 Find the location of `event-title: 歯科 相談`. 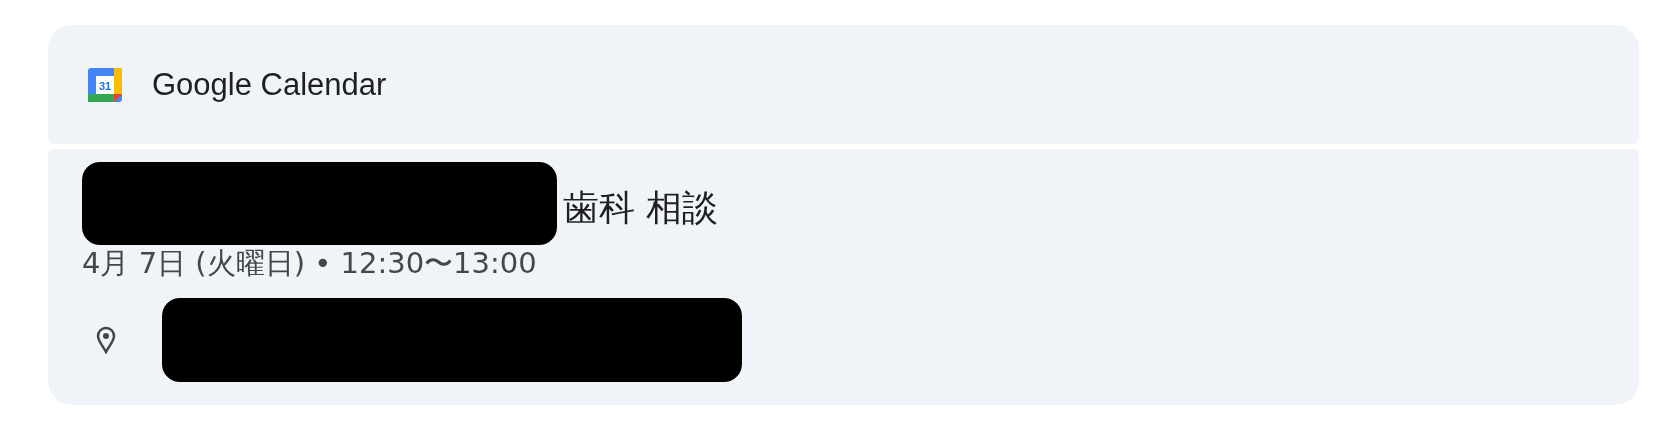

event-title: 歯科 相談 is located at coordinates (641, 208).